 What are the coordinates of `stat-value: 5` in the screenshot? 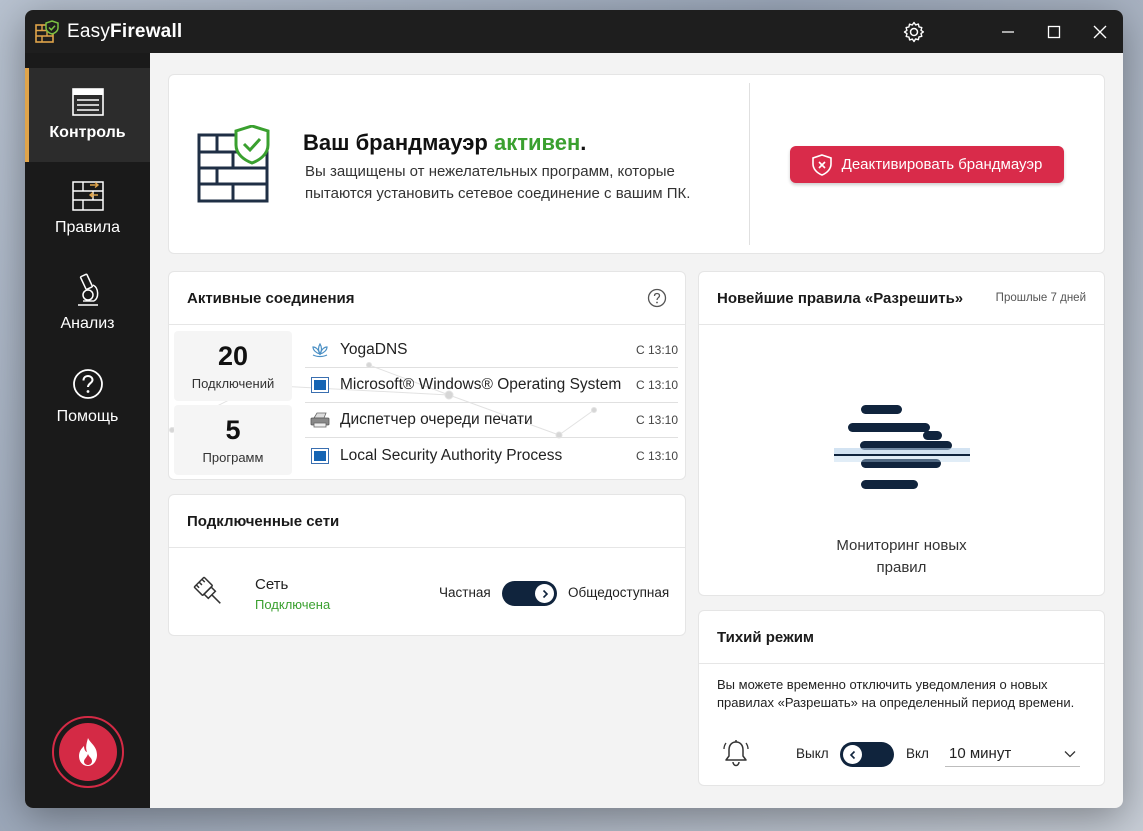 It's located at (233, 430).